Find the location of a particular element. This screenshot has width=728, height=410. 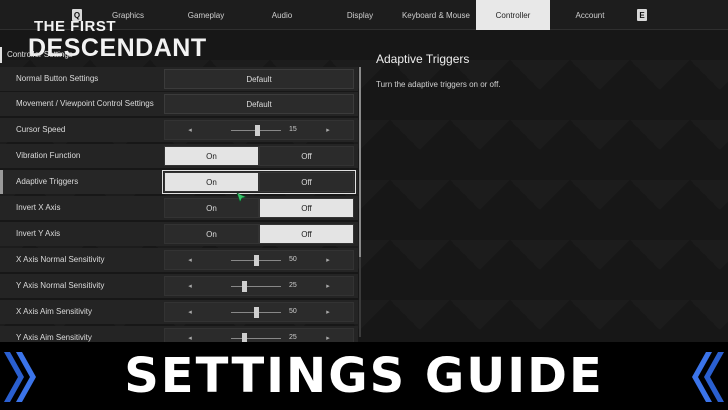

scrollbar-thumb is located at coordinates (360, 162).